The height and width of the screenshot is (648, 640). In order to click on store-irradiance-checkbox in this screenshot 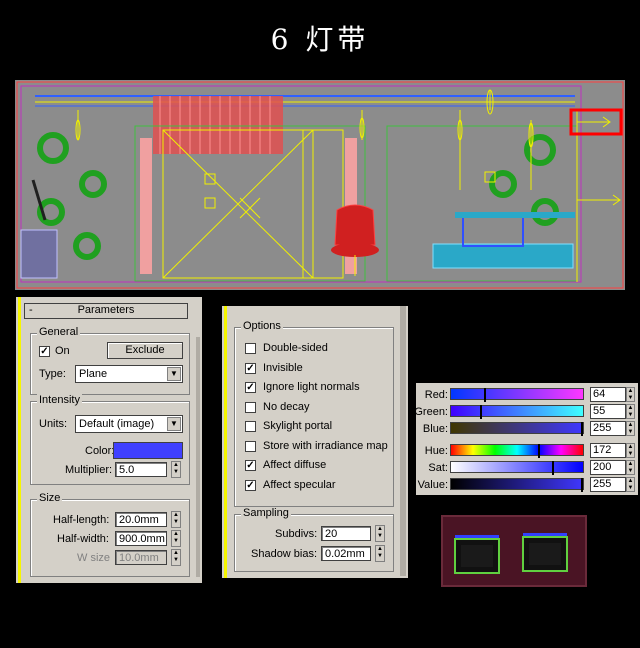, I will do `click(250, 446)`.